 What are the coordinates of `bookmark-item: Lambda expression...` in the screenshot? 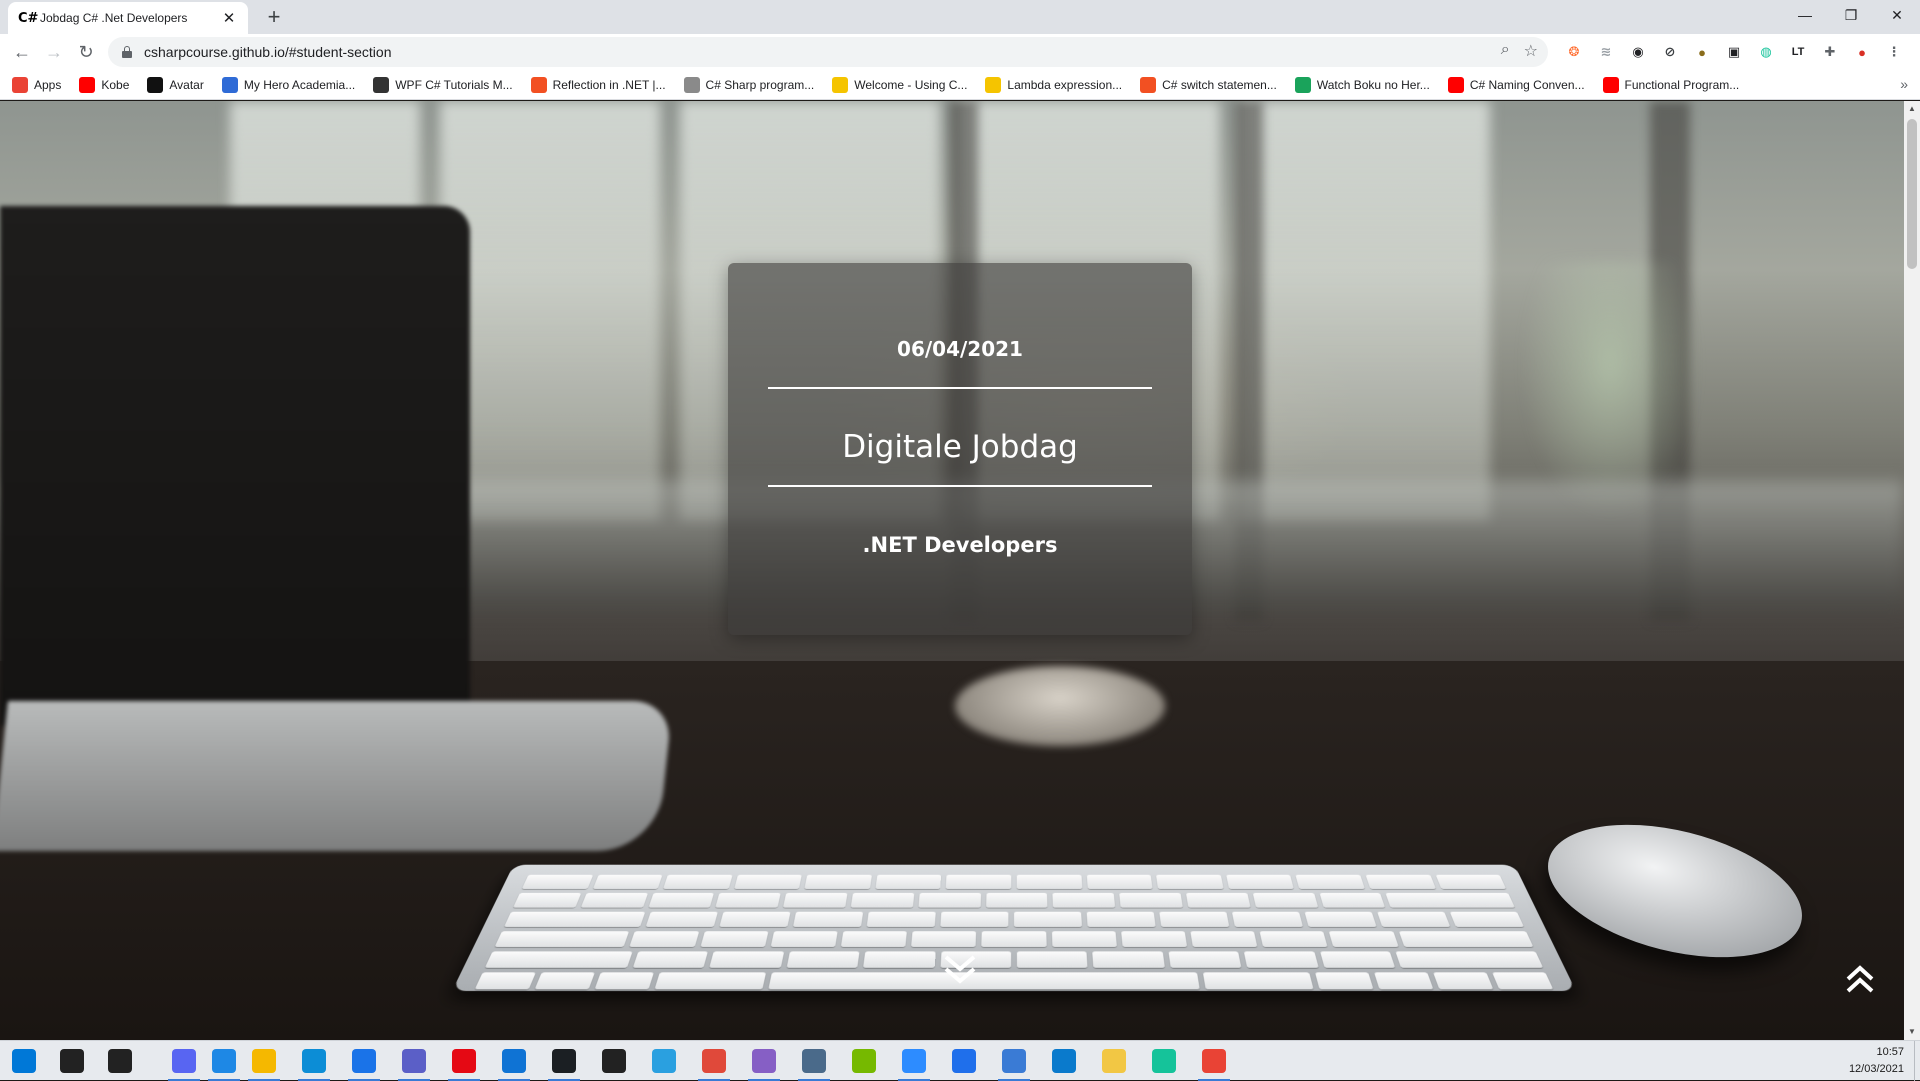 It's located at (1053, 85).